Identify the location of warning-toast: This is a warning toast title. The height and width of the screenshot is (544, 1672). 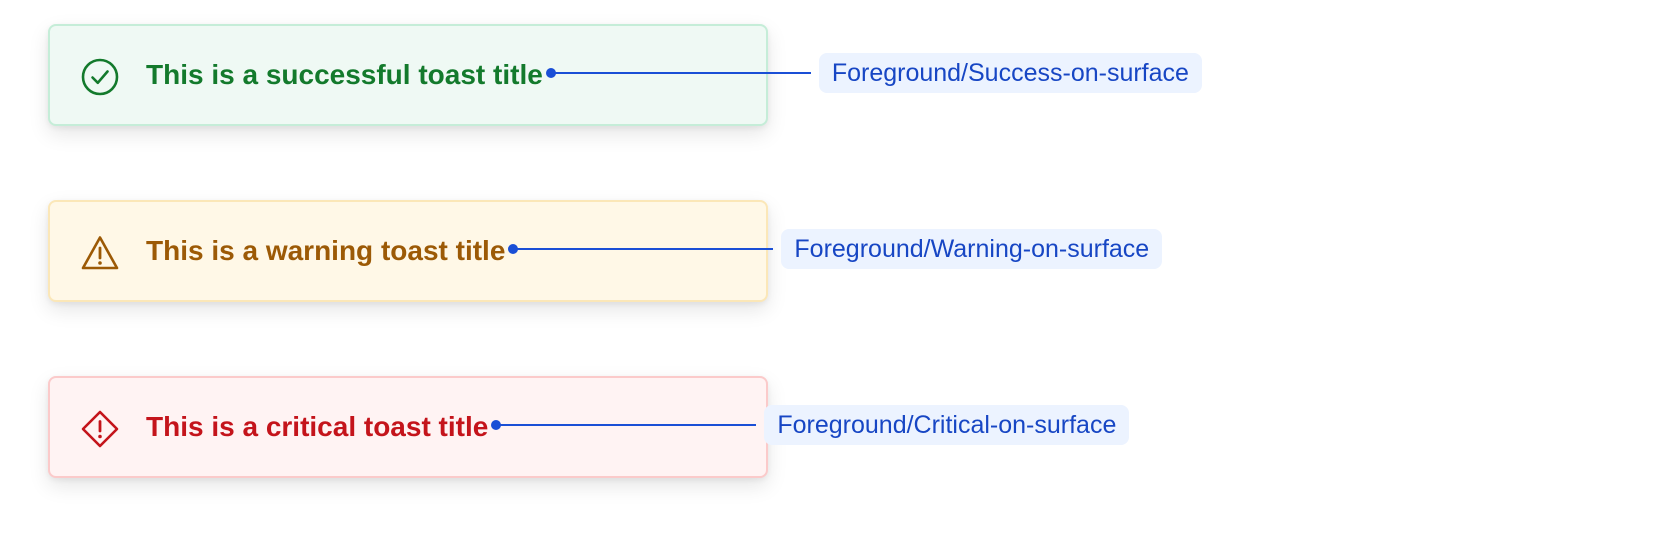
(408, 251).